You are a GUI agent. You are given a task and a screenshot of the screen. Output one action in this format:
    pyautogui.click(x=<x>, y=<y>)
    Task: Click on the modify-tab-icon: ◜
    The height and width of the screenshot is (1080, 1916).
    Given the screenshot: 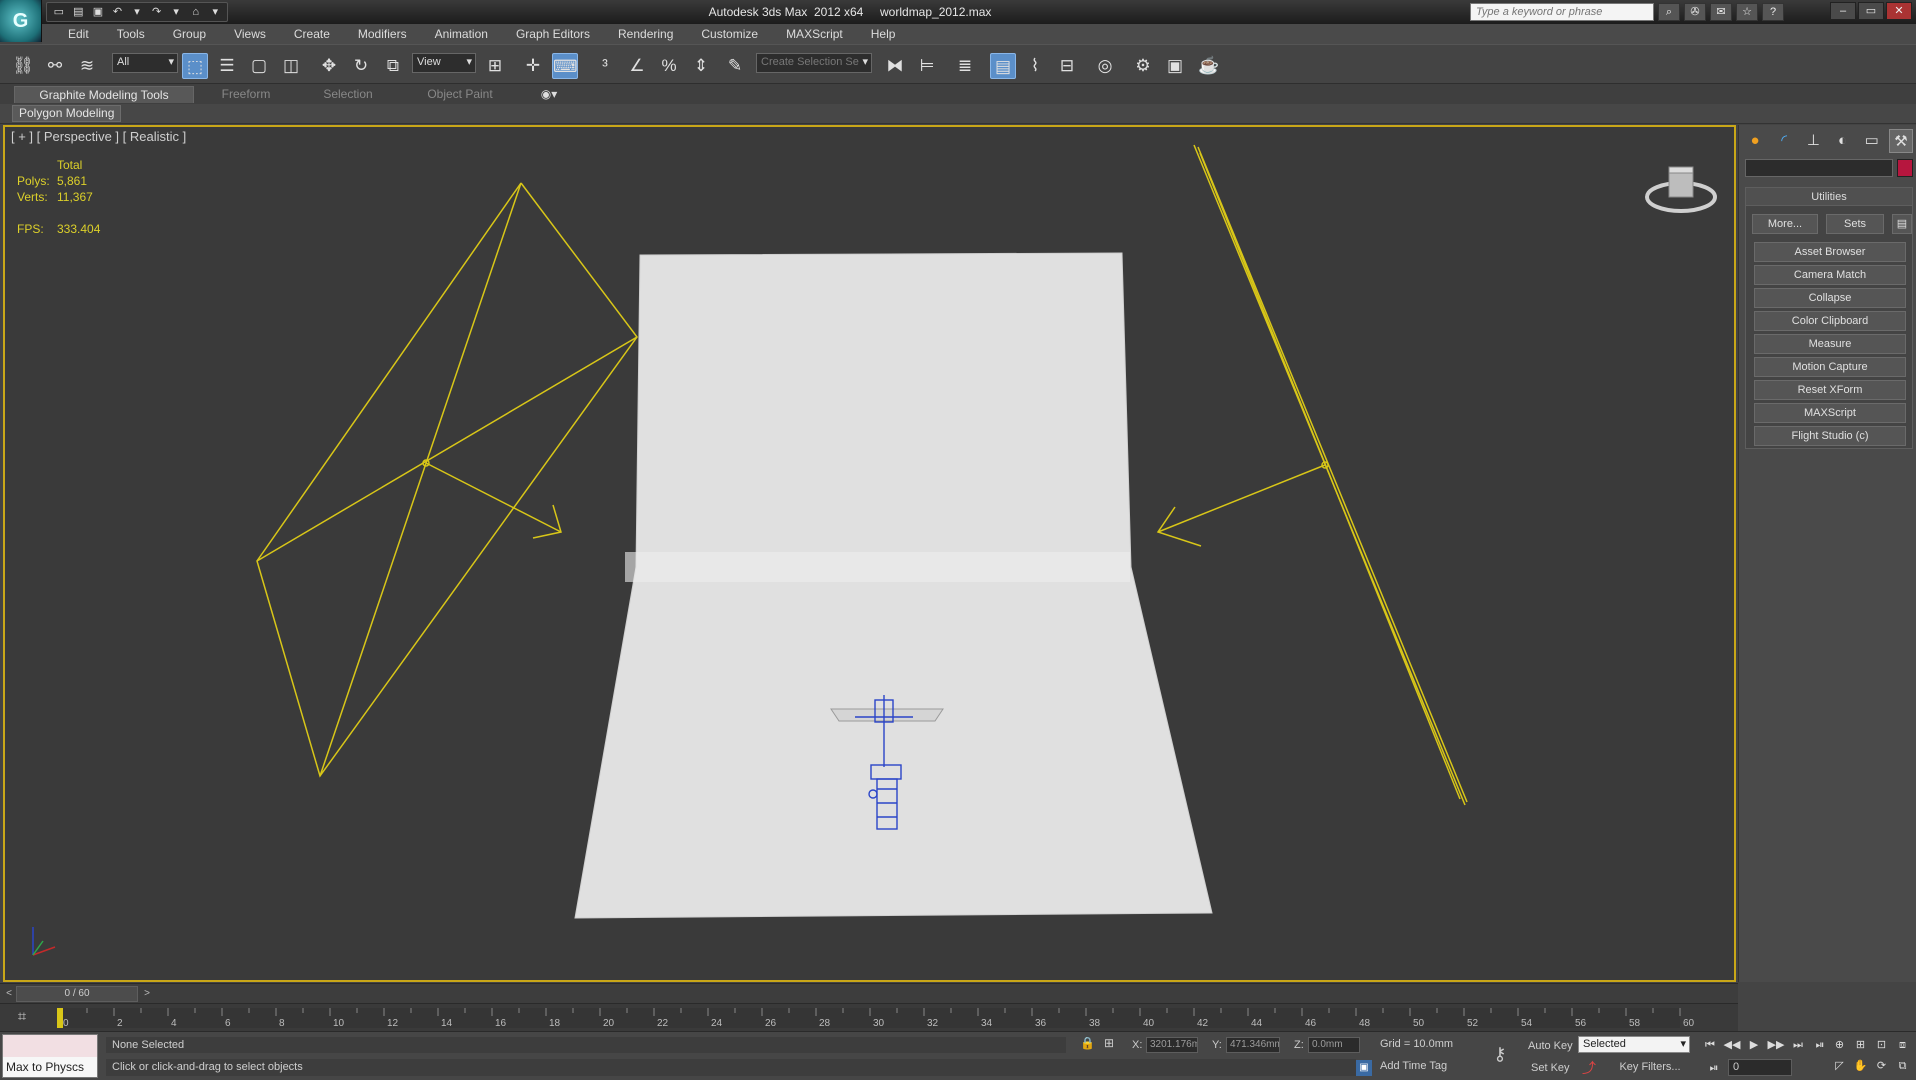 What is the action you would take?
    pyautogui.click(x=1784, y=141)
    